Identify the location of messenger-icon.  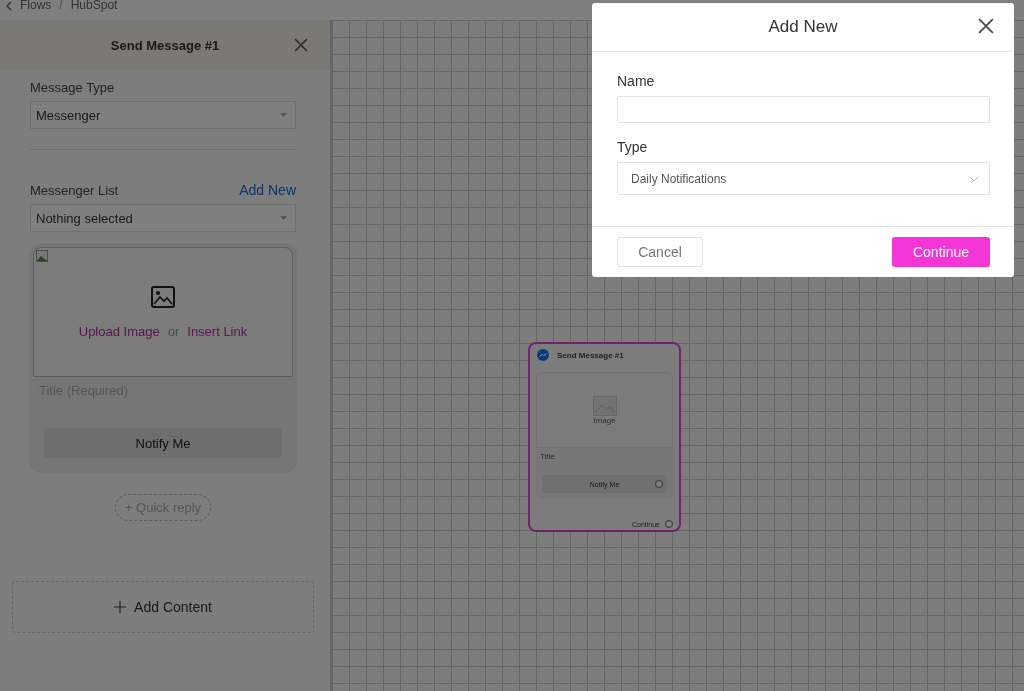
(543, 355).